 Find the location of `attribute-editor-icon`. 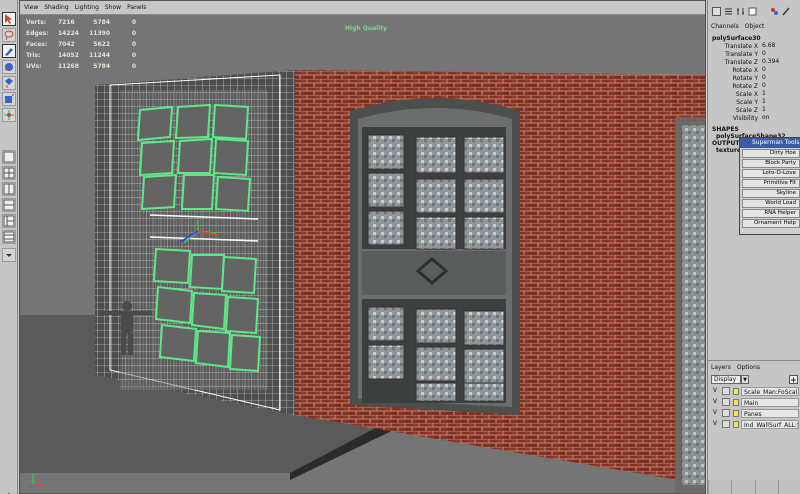

attribute-editor-icon is located at coordinates (728, 11).